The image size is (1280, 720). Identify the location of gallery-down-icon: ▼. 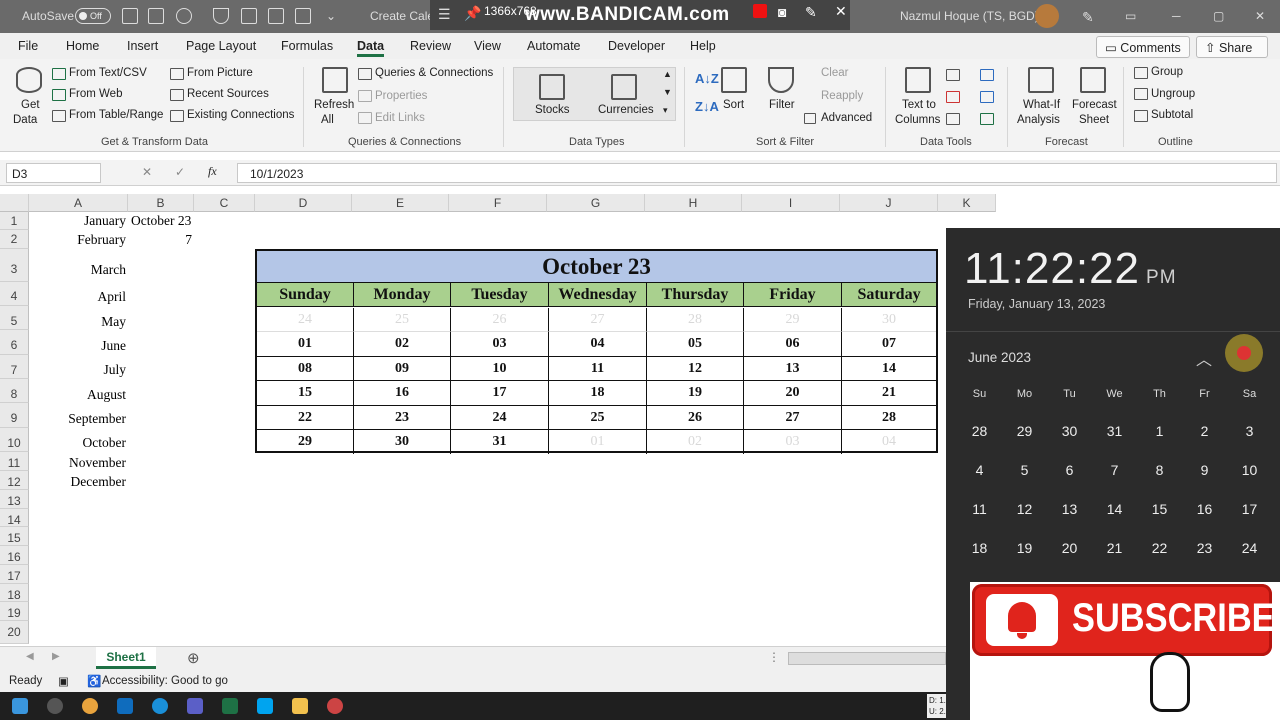
(667, 92).